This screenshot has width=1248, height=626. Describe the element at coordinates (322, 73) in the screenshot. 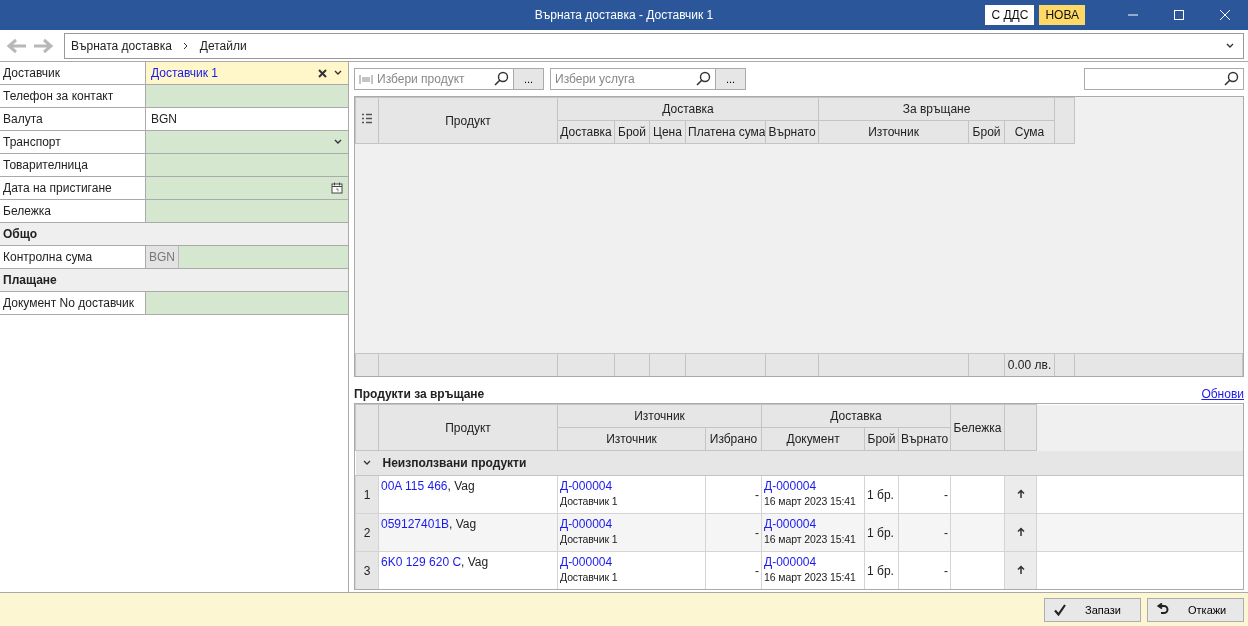

I see `clear-icon` at that location.